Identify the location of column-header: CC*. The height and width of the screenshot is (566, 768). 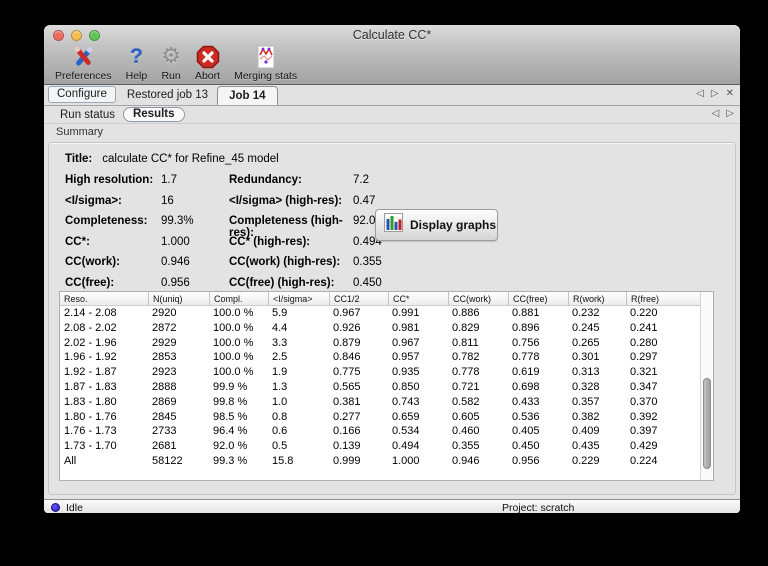
(418, 298).